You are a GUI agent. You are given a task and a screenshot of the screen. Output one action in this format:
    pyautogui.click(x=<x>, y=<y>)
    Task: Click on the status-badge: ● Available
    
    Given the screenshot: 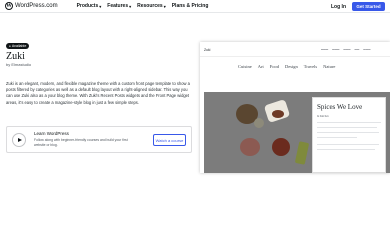 What is the action you would take?
    pyautogui.click(x=18, y=46)
    